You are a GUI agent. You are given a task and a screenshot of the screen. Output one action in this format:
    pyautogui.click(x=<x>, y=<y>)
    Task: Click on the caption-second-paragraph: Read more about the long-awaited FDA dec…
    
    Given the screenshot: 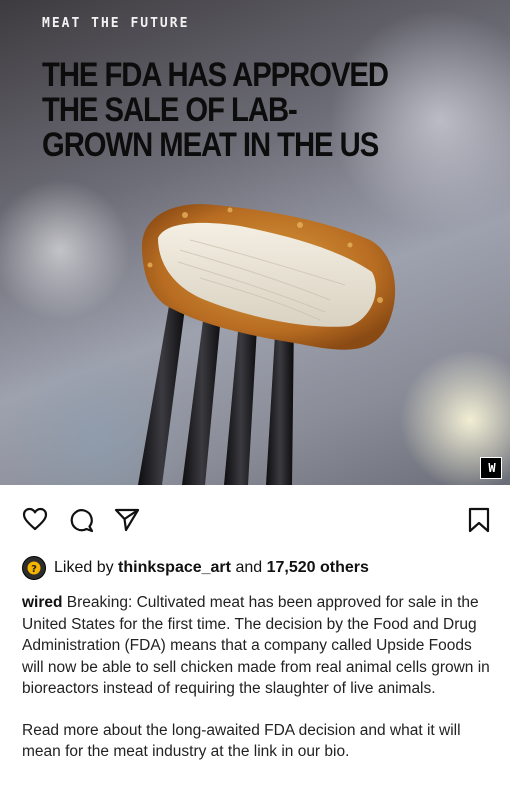 What is the action you would take?
    pyautogui.click(x=241, y=741)
    